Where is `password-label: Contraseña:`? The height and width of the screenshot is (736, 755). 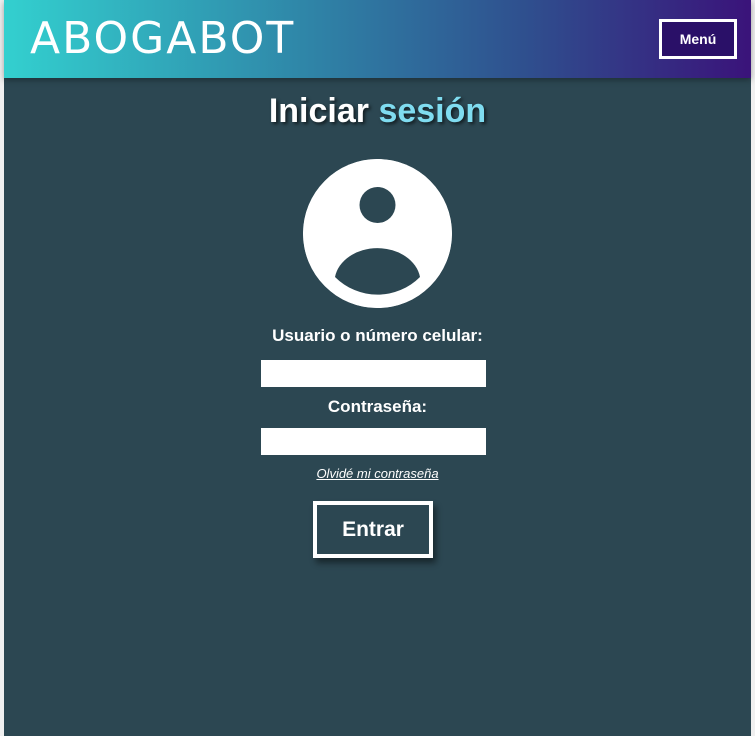 password-label: Contraseña: is located at coordinates (377, 406).